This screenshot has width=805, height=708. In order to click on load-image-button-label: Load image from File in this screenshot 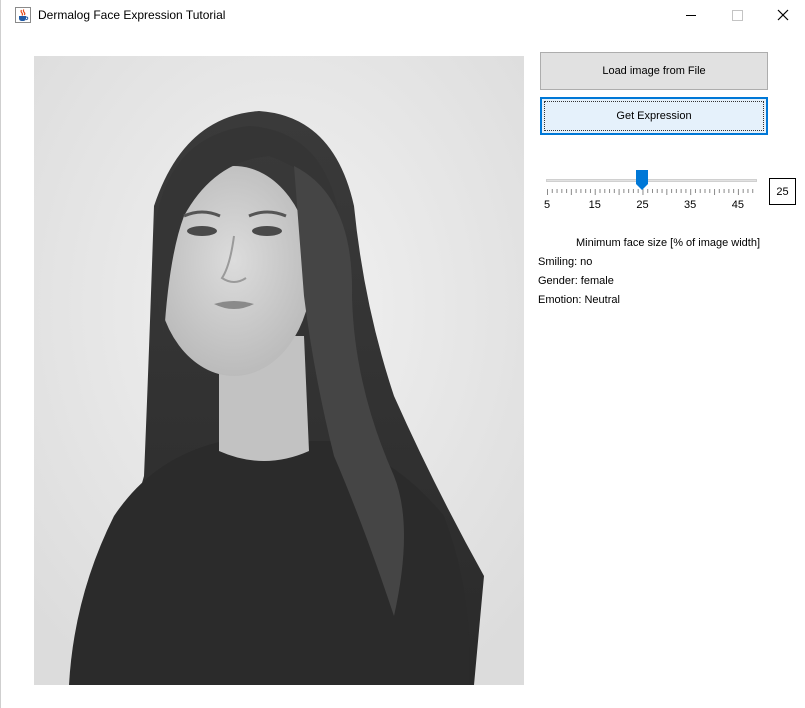, I will do `click(654, 71)`.